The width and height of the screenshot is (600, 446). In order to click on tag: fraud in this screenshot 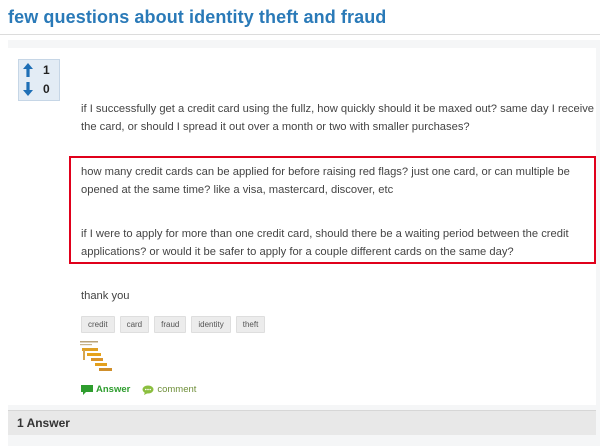, I will do `click(170, 324)`.